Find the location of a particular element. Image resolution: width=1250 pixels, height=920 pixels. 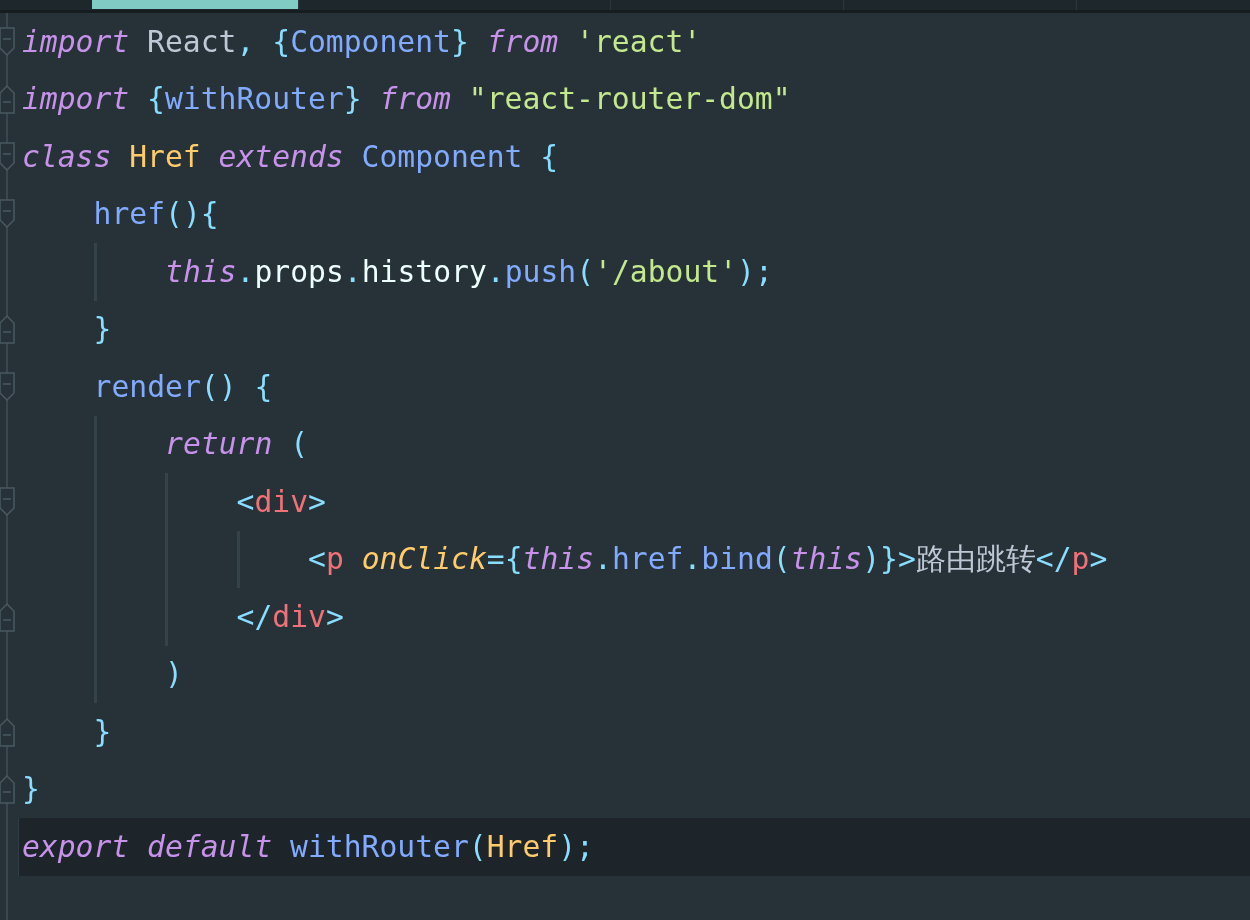

code-line: export default withRouter(Href); is located at coordinates (308, 846).